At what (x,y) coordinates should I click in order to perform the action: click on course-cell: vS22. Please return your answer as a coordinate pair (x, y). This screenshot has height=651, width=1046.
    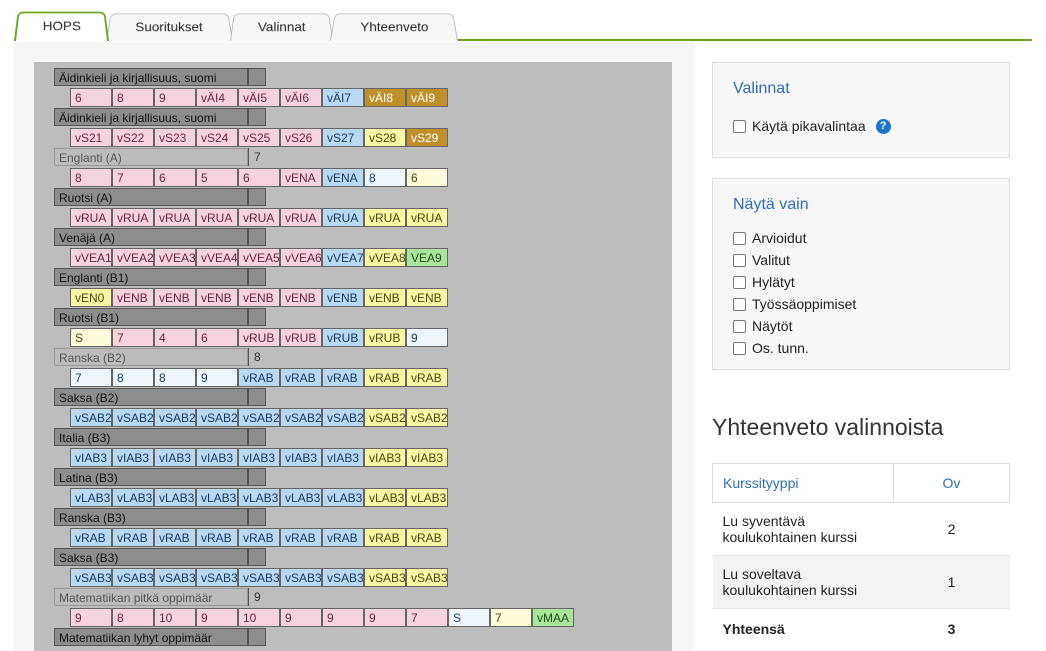
    Looking at the image, I should click on (133, 137).